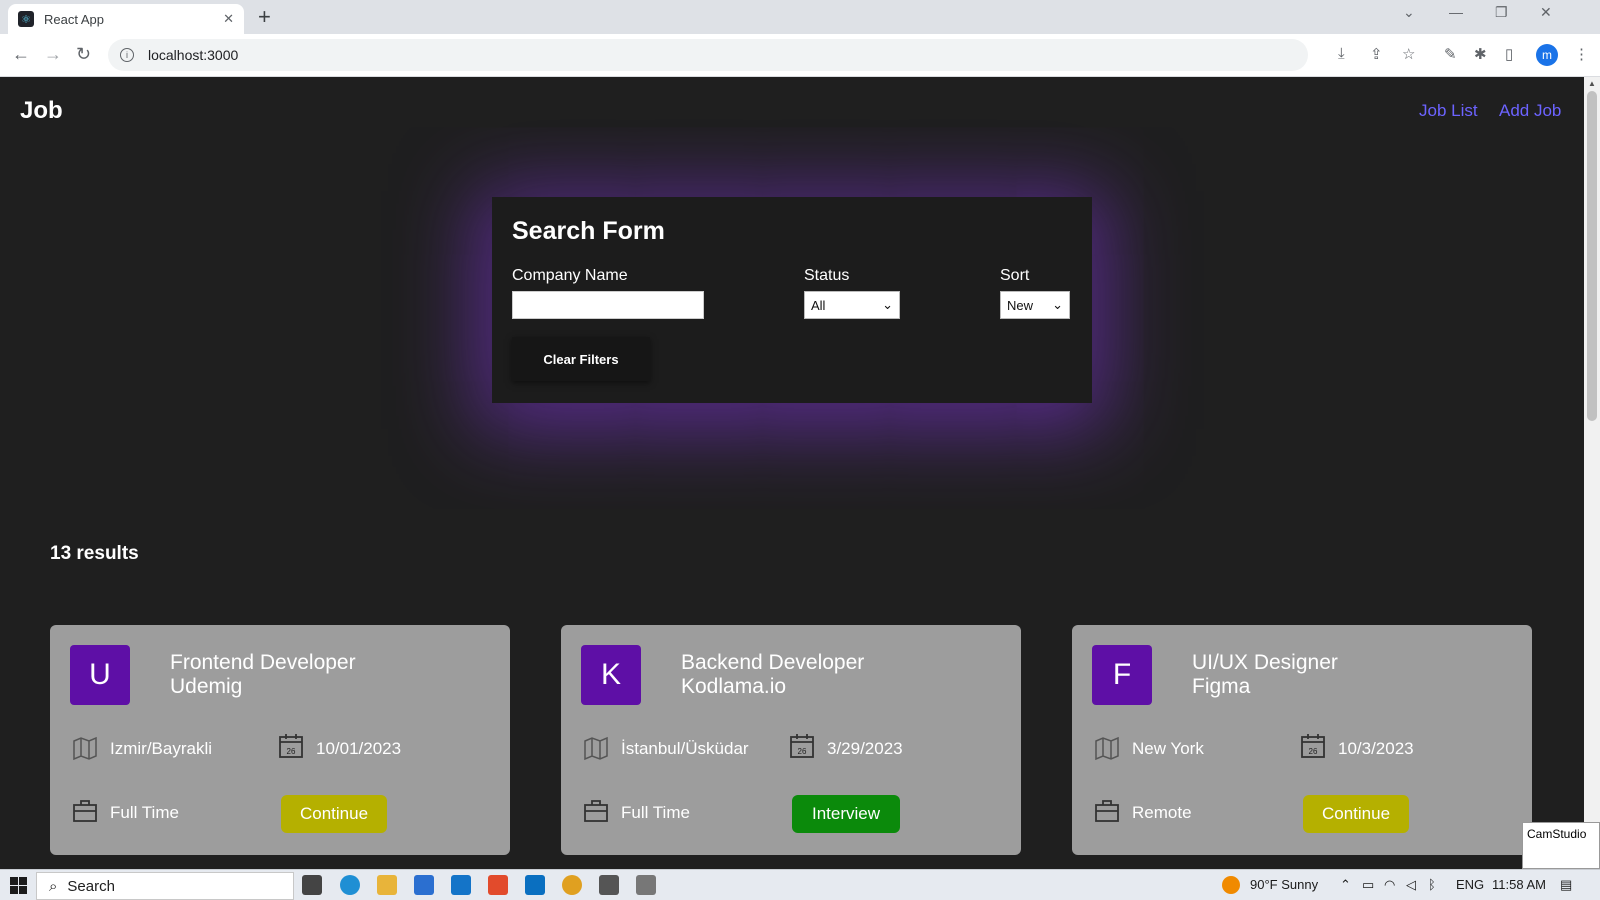  I want to click on tab-title: React App, so click(74, 19).